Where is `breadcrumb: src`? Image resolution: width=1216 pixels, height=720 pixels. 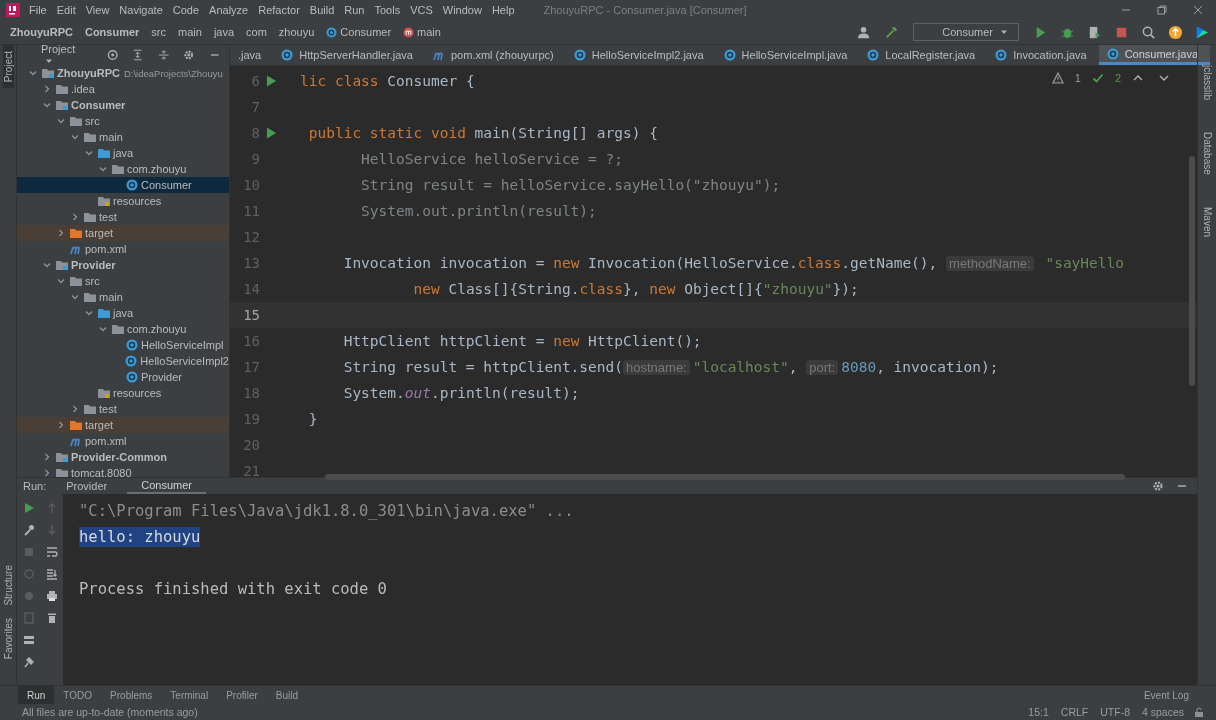 breadcrumb: src is located at coordinates (159, 32).